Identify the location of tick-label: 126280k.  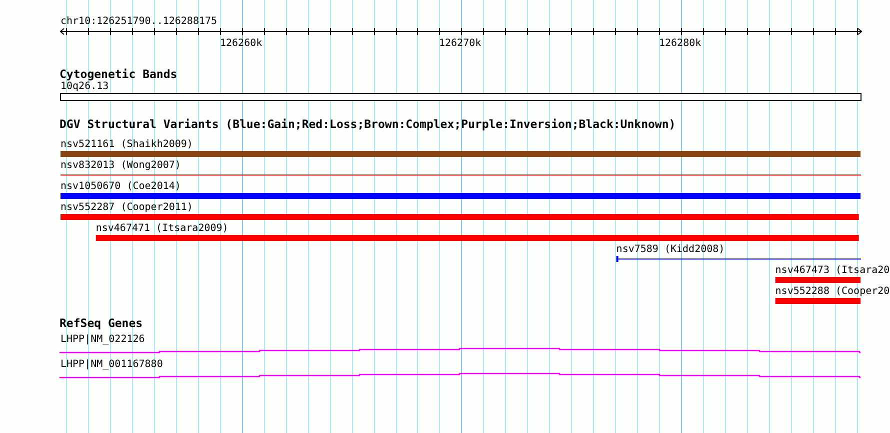
(680, 43).